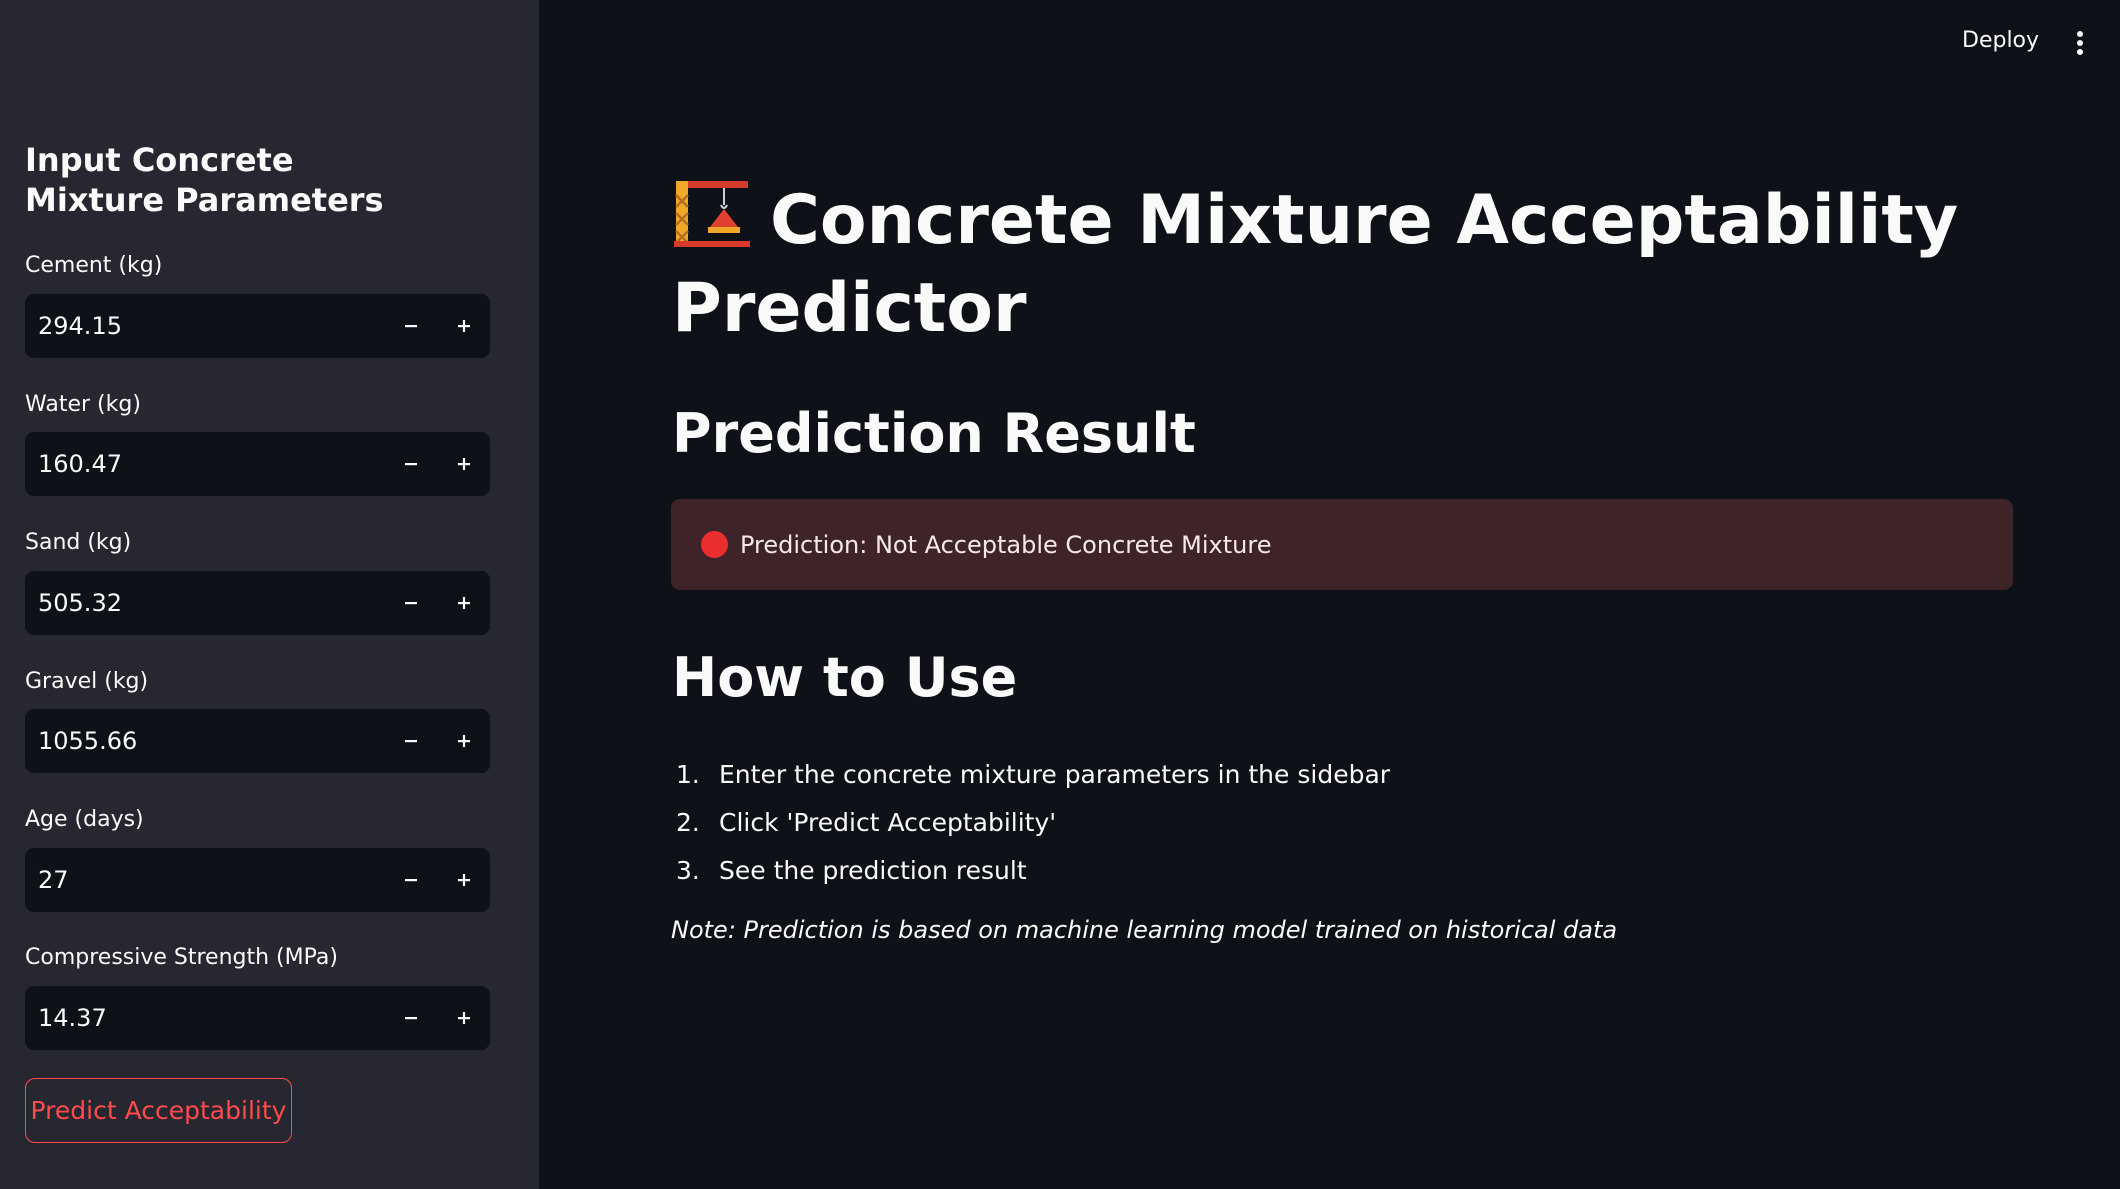  I want to click on sand-decrement-button, so click(410, 603).